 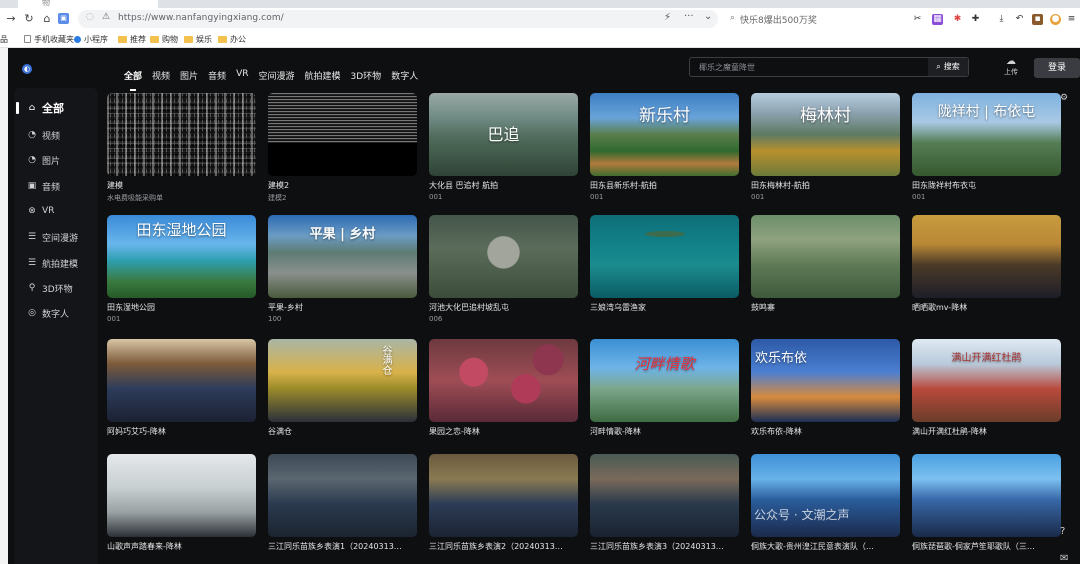 What do you see at coordinates (503, 185) in the screenshot?
I see `card-title: 大化县 巴追村 航拍` at bounding box center [503, 185].